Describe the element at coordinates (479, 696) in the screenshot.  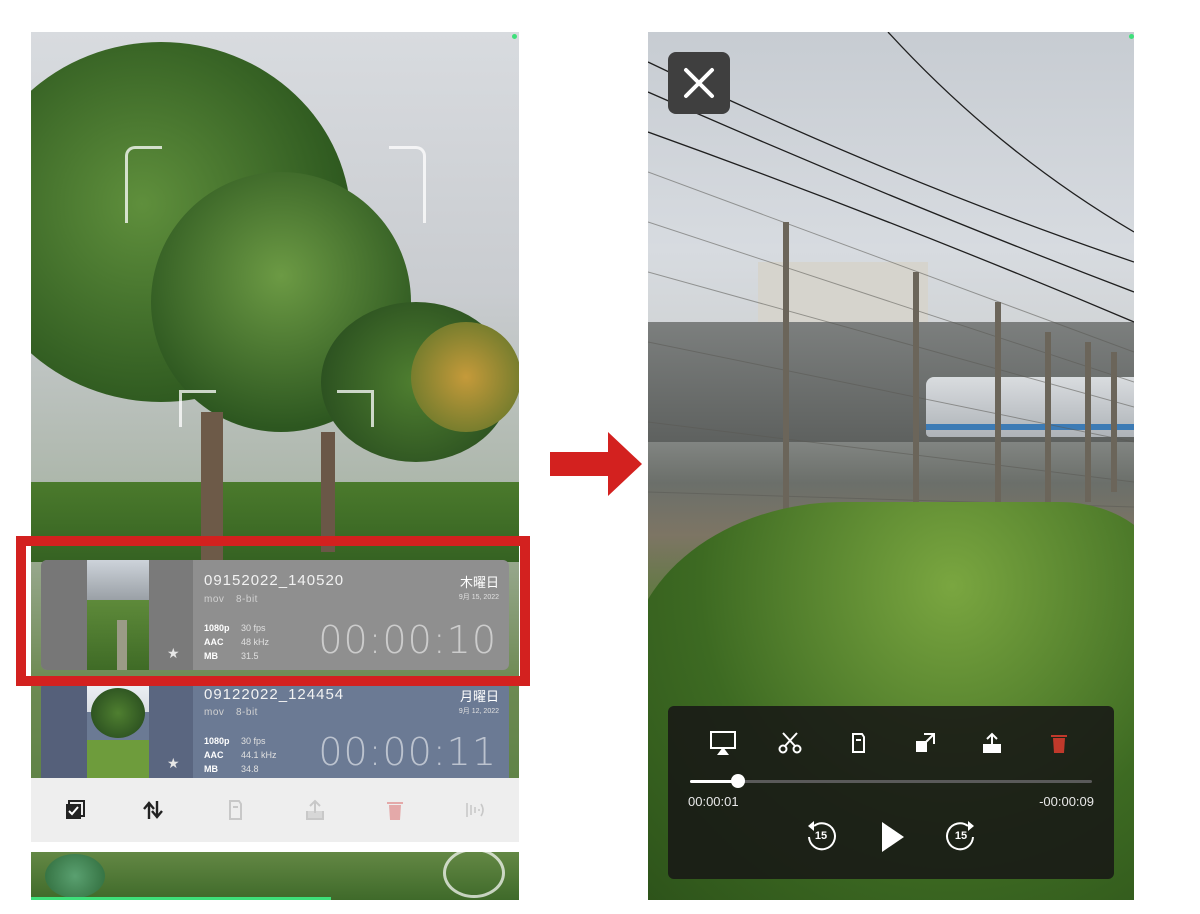
I see `recording-weekday: 月曜日` at that location.